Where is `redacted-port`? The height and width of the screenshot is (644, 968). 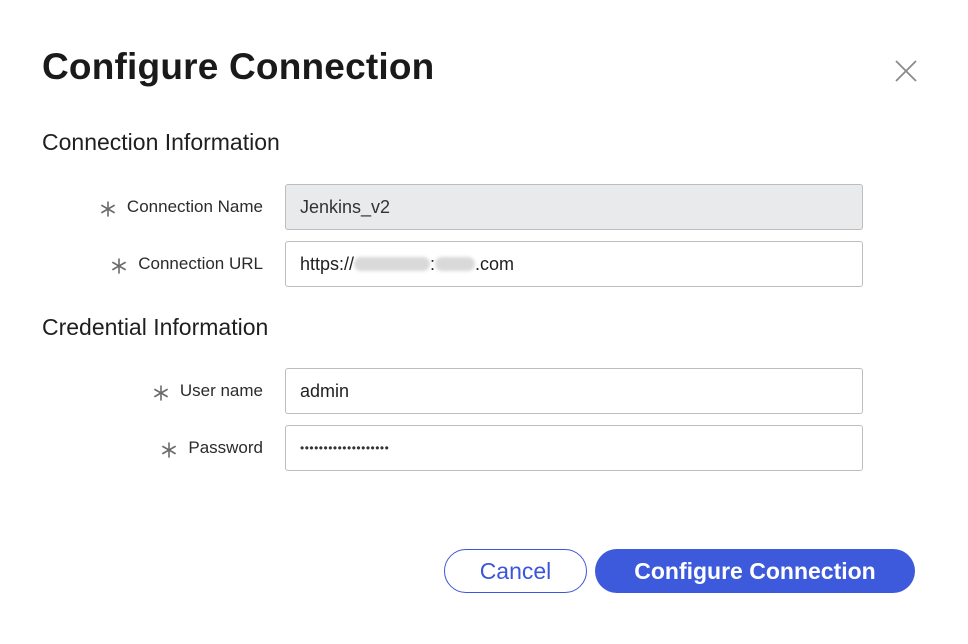
redacted-port is located at coordinates (455, 264).